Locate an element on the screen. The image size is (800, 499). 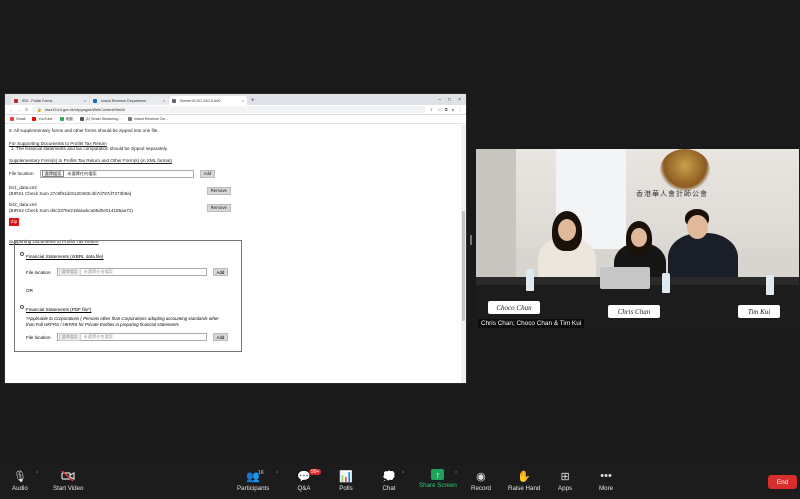
file-input-disabled: 選擇檔案 未選擇任何檔案 is located at coordinates (131, 337).